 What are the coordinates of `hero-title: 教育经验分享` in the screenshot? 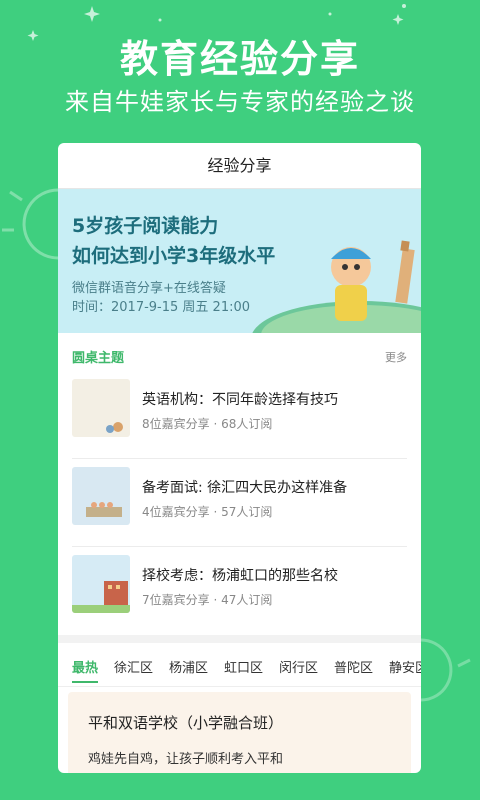 It's located at (239, 59).